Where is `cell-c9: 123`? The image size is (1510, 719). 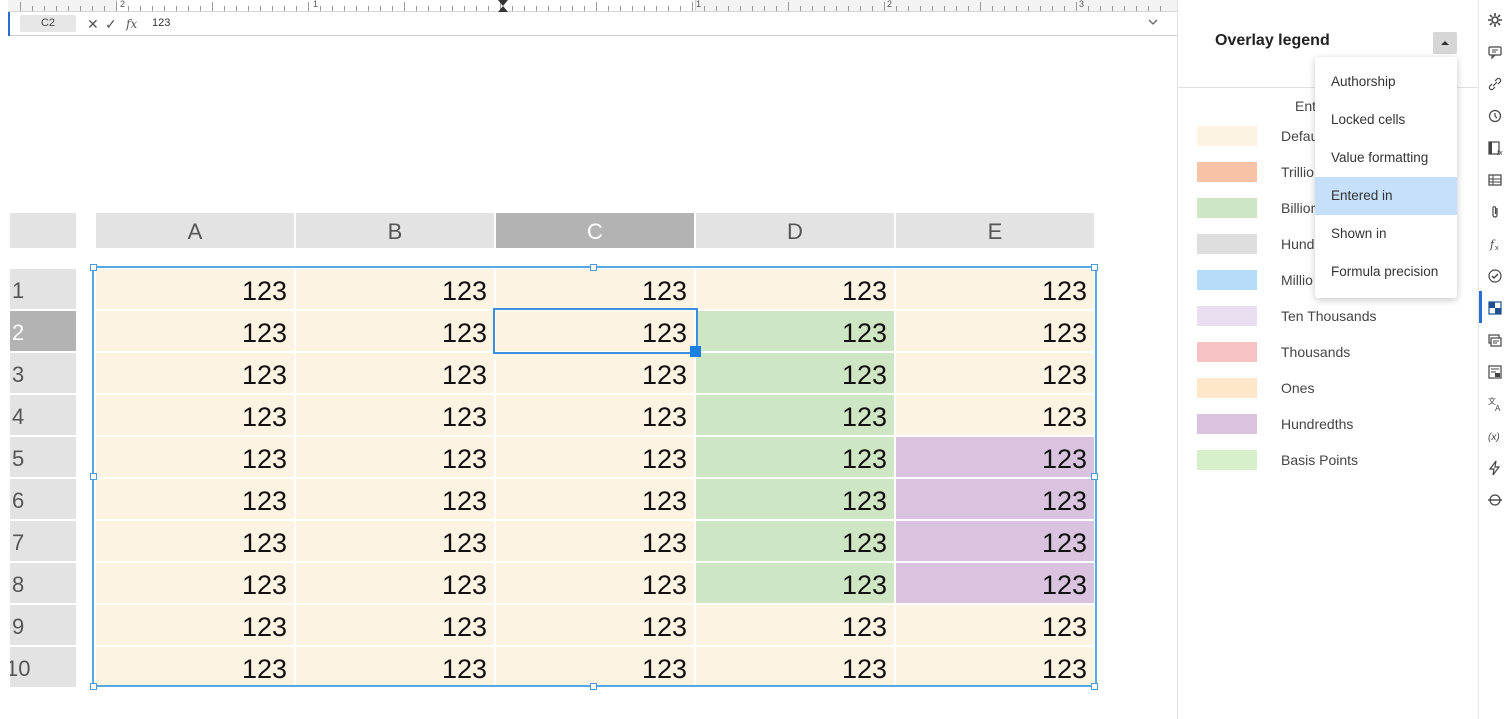 cell-c9: 123 is located at coordinates (595, 625).